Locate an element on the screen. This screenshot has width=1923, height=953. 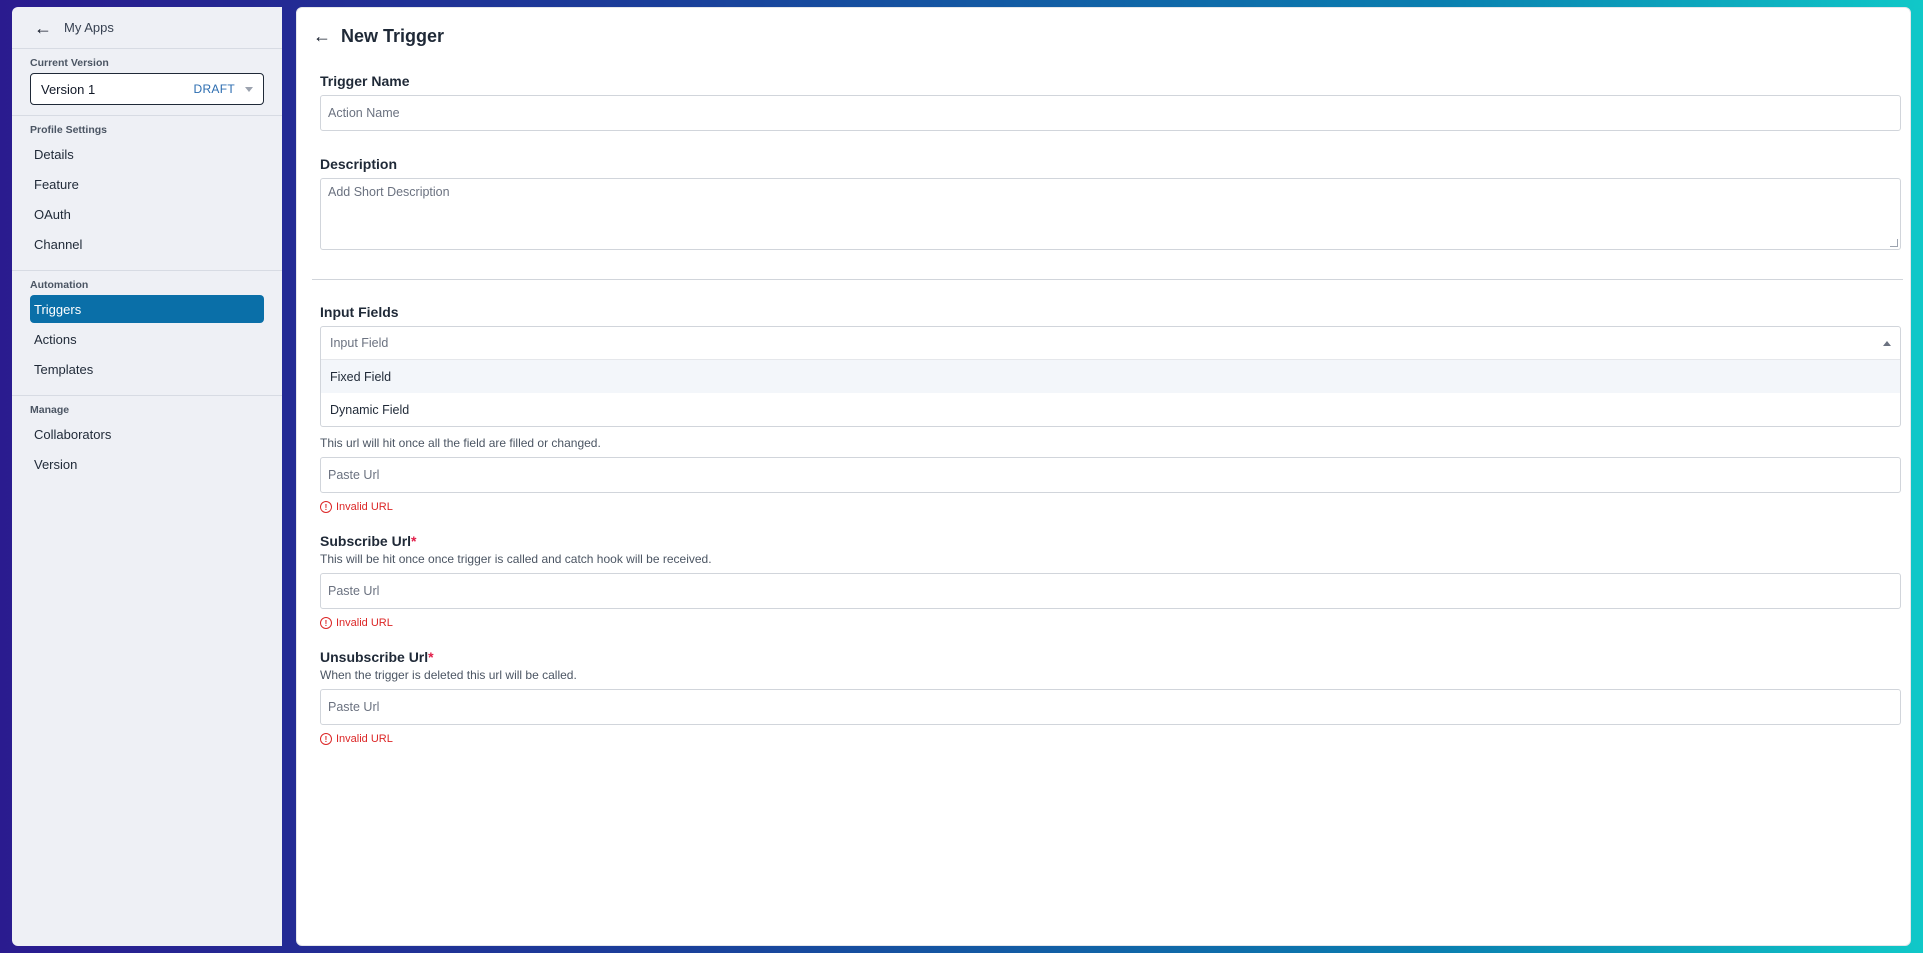
unsubscribe-url-error: ! Invalid URL is located at coordinates (1110, 739).